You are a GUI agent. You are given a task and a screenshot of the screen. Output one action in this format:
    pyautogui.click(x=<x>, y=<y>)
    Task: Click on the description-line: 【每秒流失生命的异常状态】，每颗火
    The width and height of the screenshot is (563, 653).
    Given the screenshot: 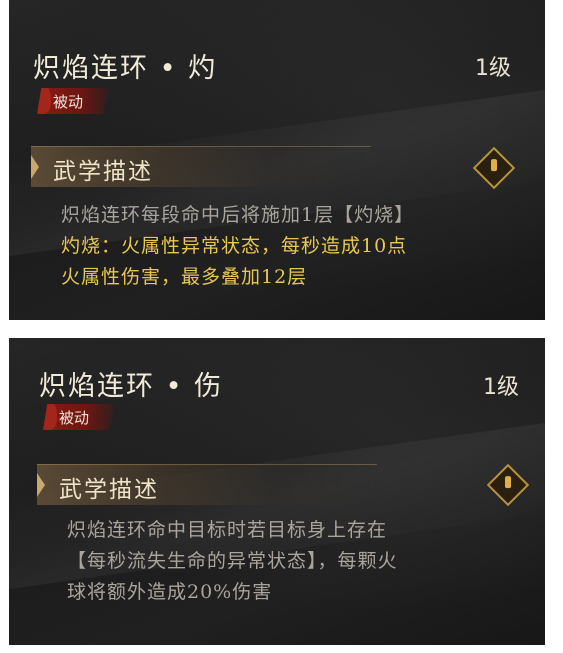 What is the action you would take?
    pyautogui.click(x=232, y=561)
    